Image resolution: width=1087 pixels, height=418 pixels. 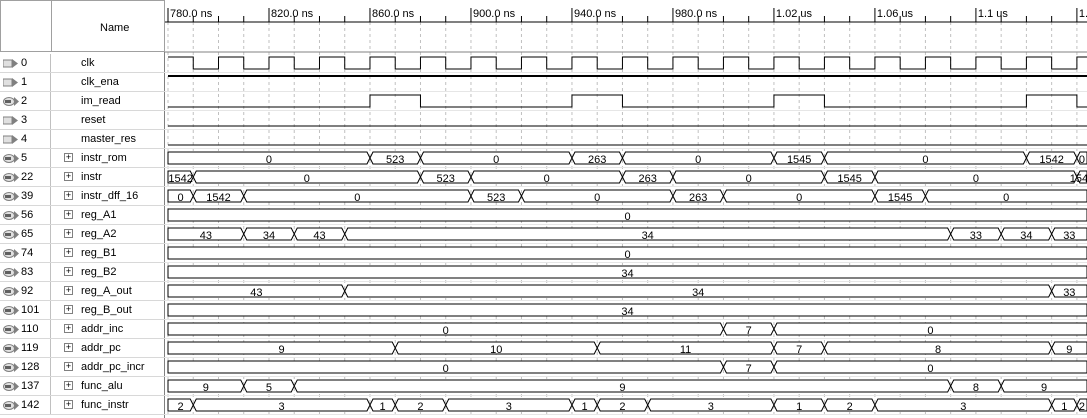 I want to click on waveform-addr-inc: 0 7 0, so click(x=626, y=330).